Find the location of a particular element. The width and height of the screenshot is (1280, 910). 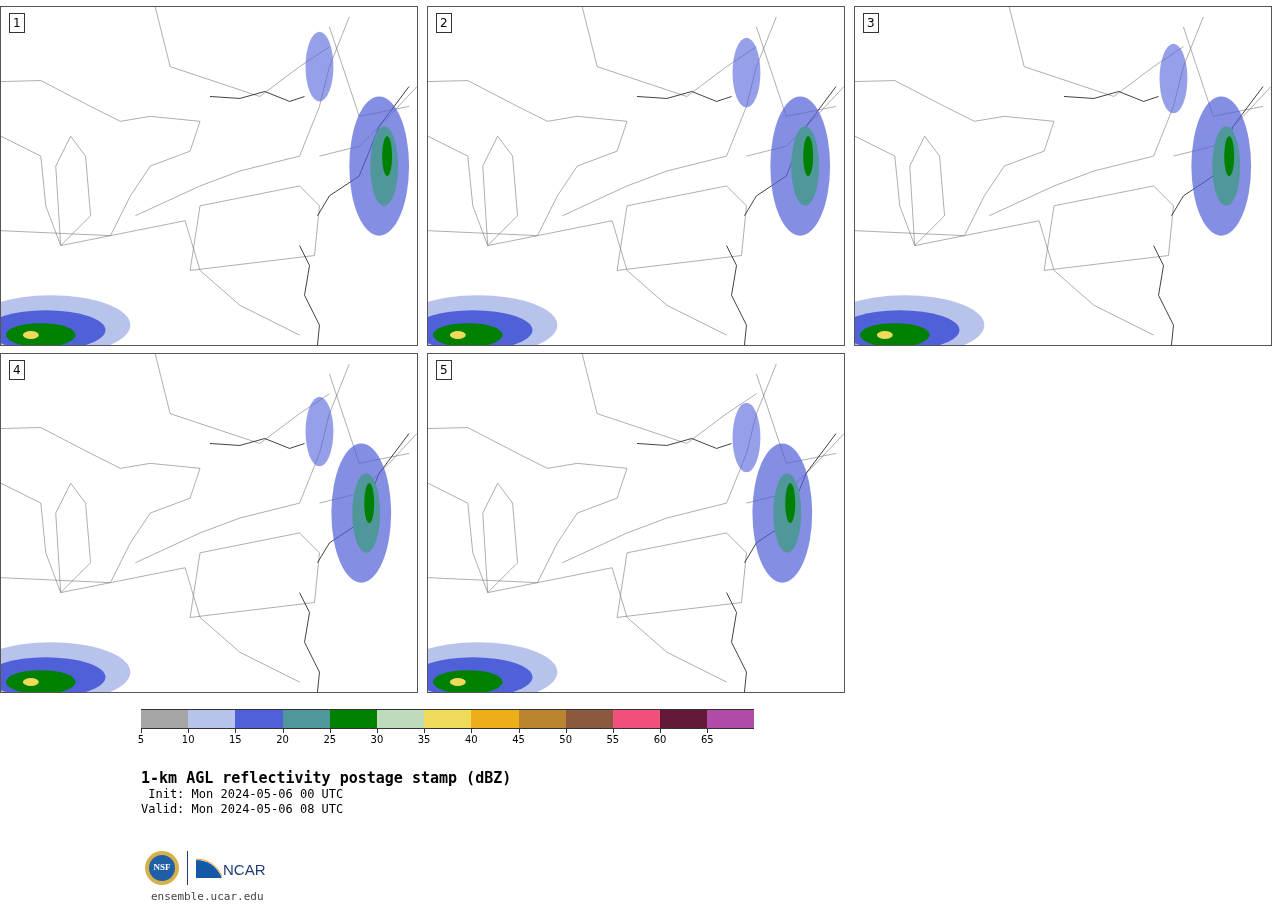

site-url: ensemble.ucar.edu is located at coordinates (208, 897).